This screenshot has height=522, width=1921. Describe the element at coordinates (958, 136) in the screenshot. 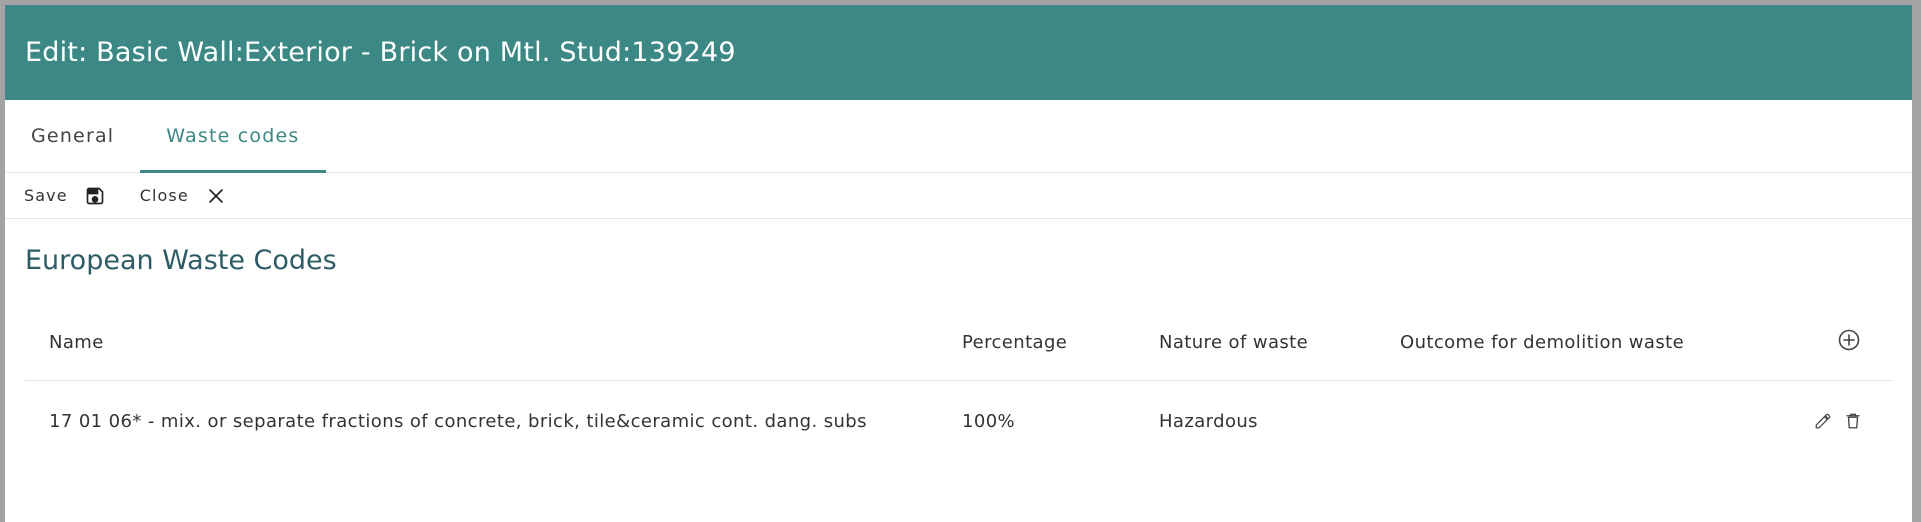

I see `tab-bar: General Waste codes` at that location.